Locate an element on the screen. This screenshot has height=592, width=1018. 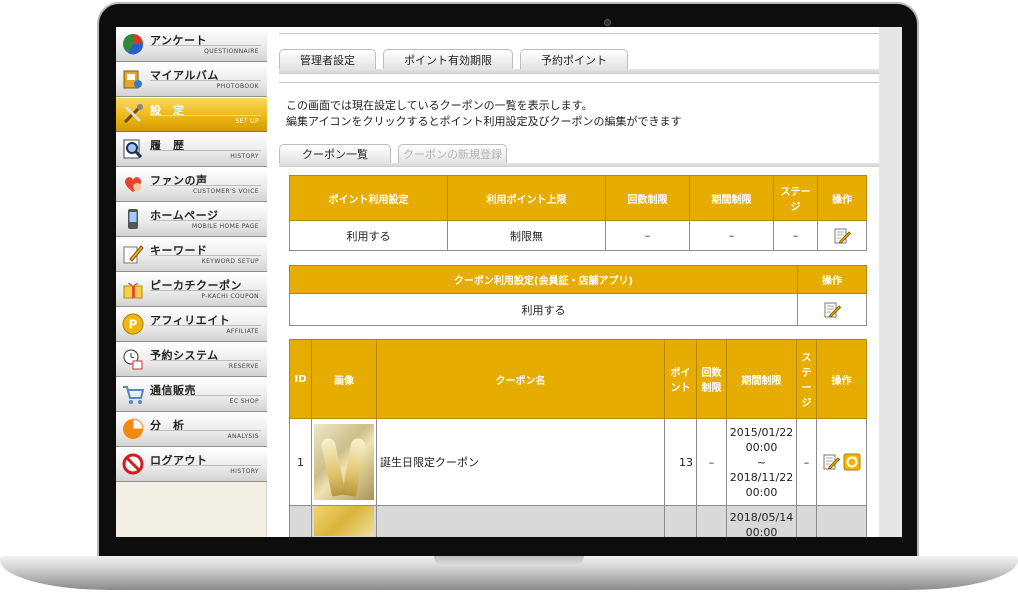
magnifier-document-icon is located at coordinates (133, 149).